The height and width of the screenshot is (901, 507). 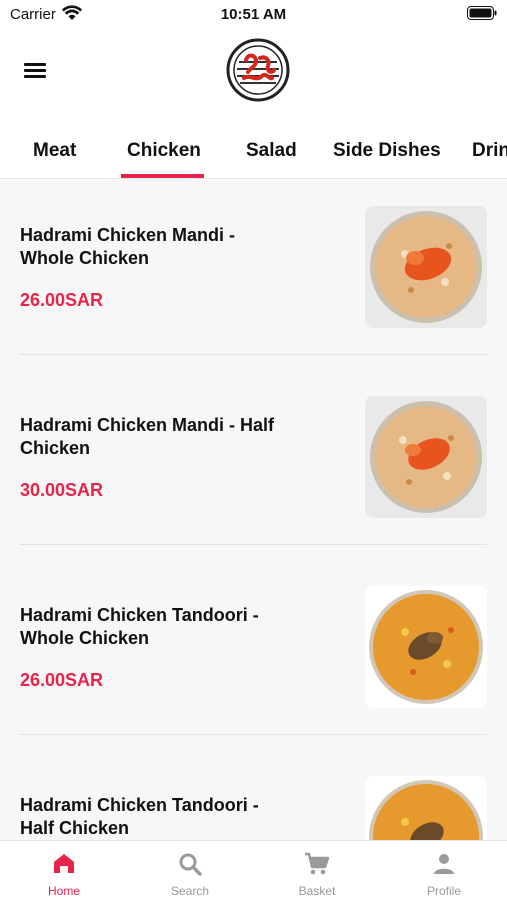 I want to click on menu-item-name: Hadrami Chicken Tandoori - Whole Chicken, so click(x=139, y=626).